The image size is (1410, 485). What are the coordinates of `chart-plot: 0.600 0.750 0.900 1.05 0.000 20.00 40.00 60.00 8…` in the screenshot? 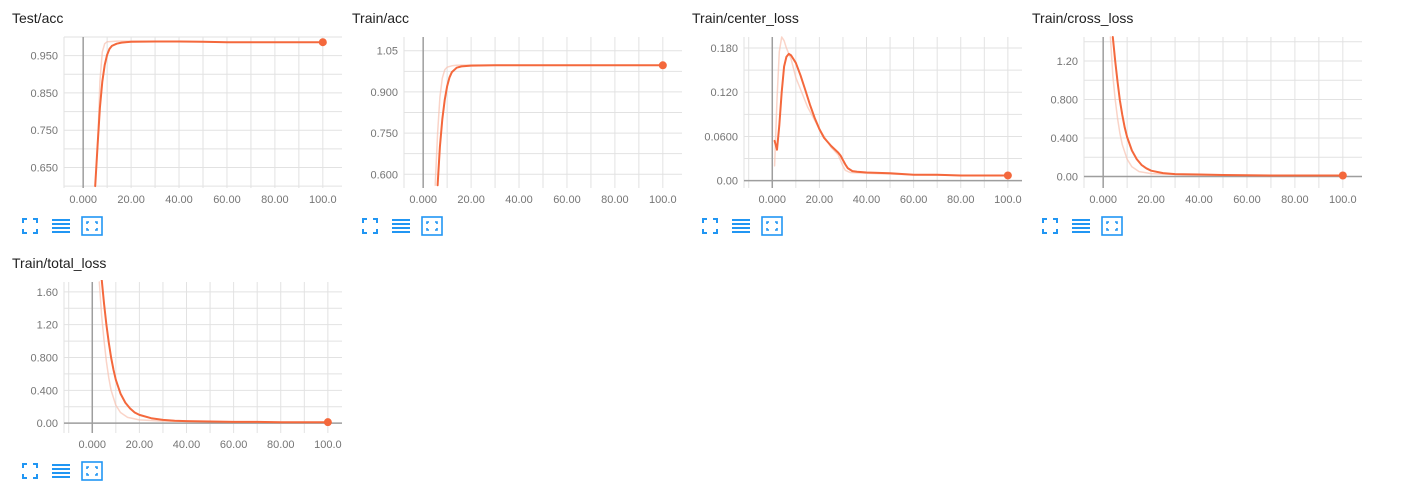 It's located at (522, 106).